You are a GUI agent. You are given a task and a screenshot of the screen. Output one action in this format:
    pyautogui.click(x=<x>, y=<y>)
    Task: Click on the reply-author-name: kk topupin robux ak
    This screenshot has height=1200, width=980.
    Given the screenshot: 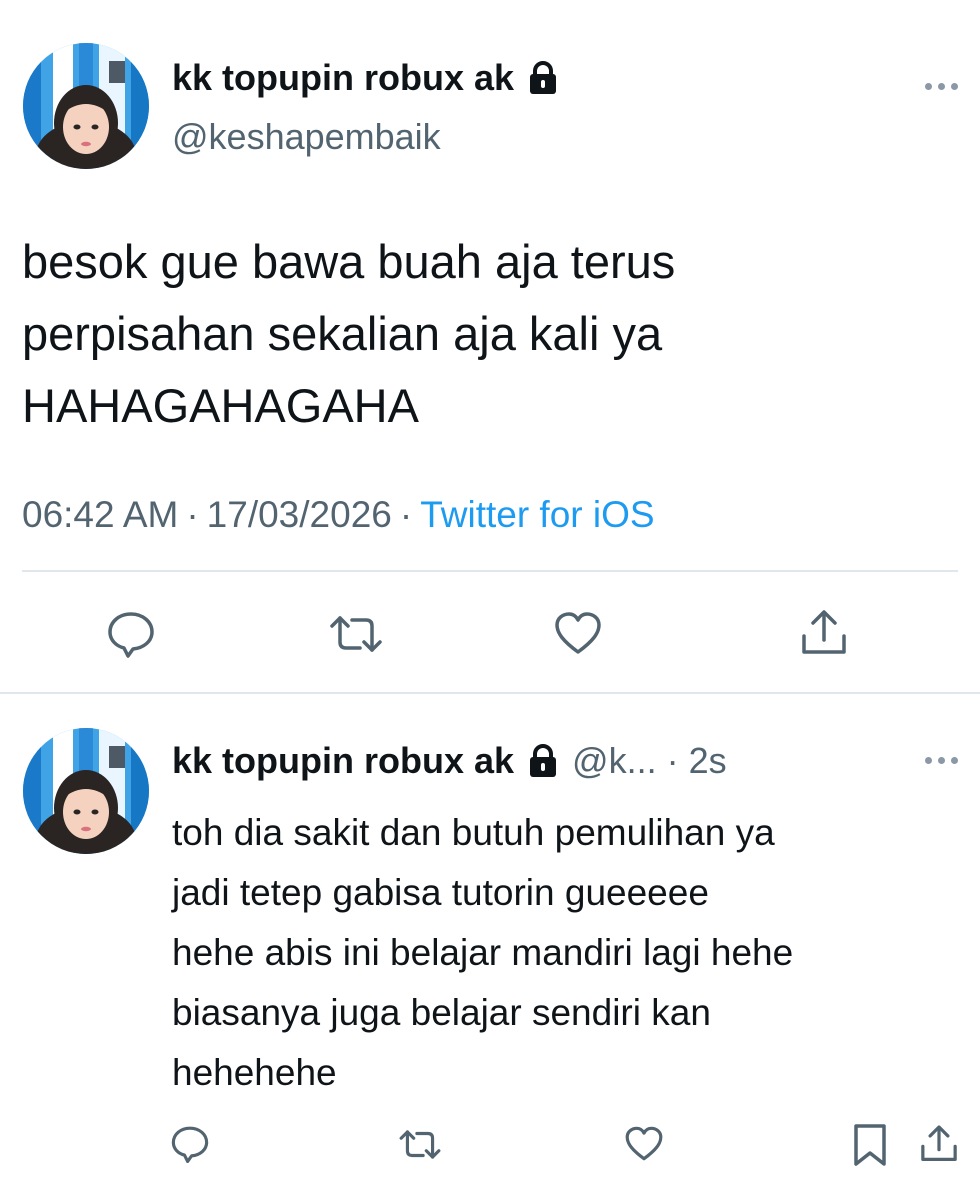 What is the action you would take?
    pyautogui.click(x=343, y=761)
    